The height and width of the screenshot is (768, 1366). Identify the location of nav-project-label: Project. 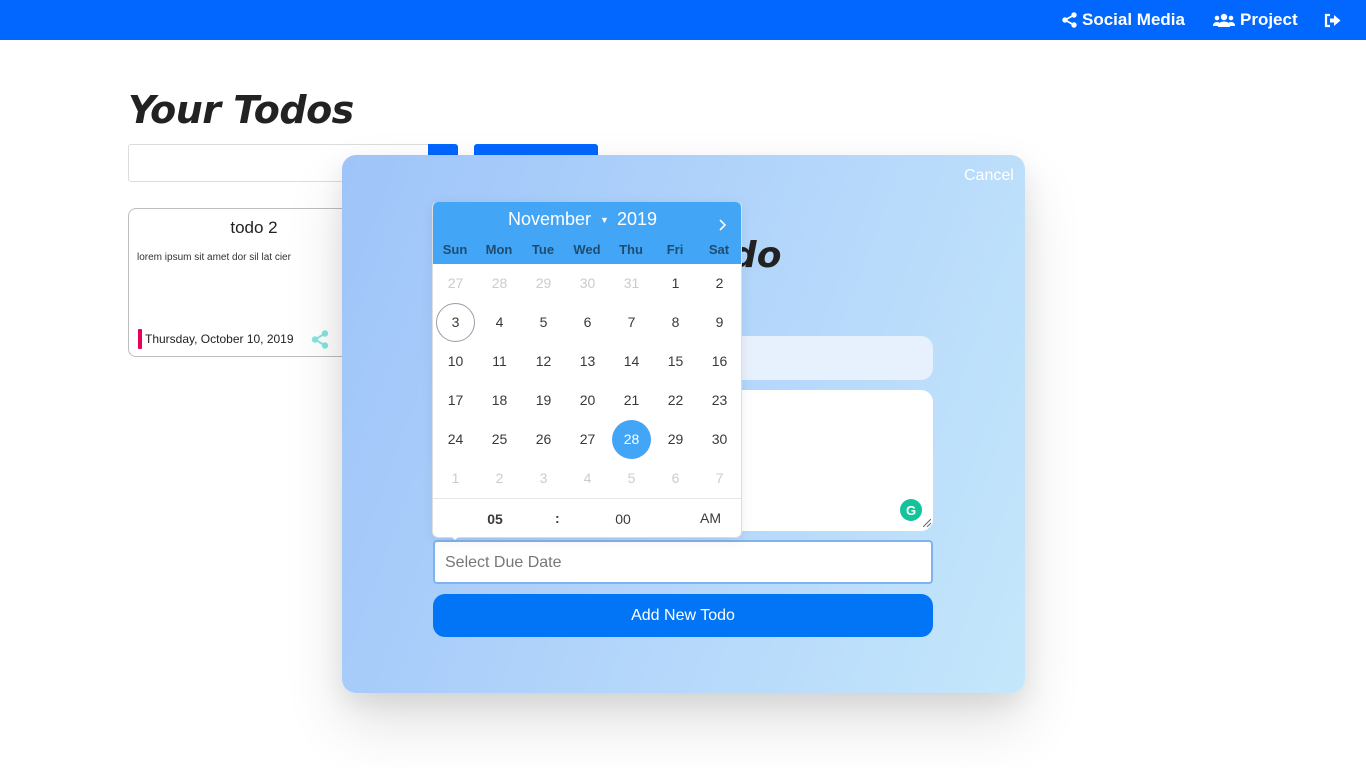
(1269, 19).